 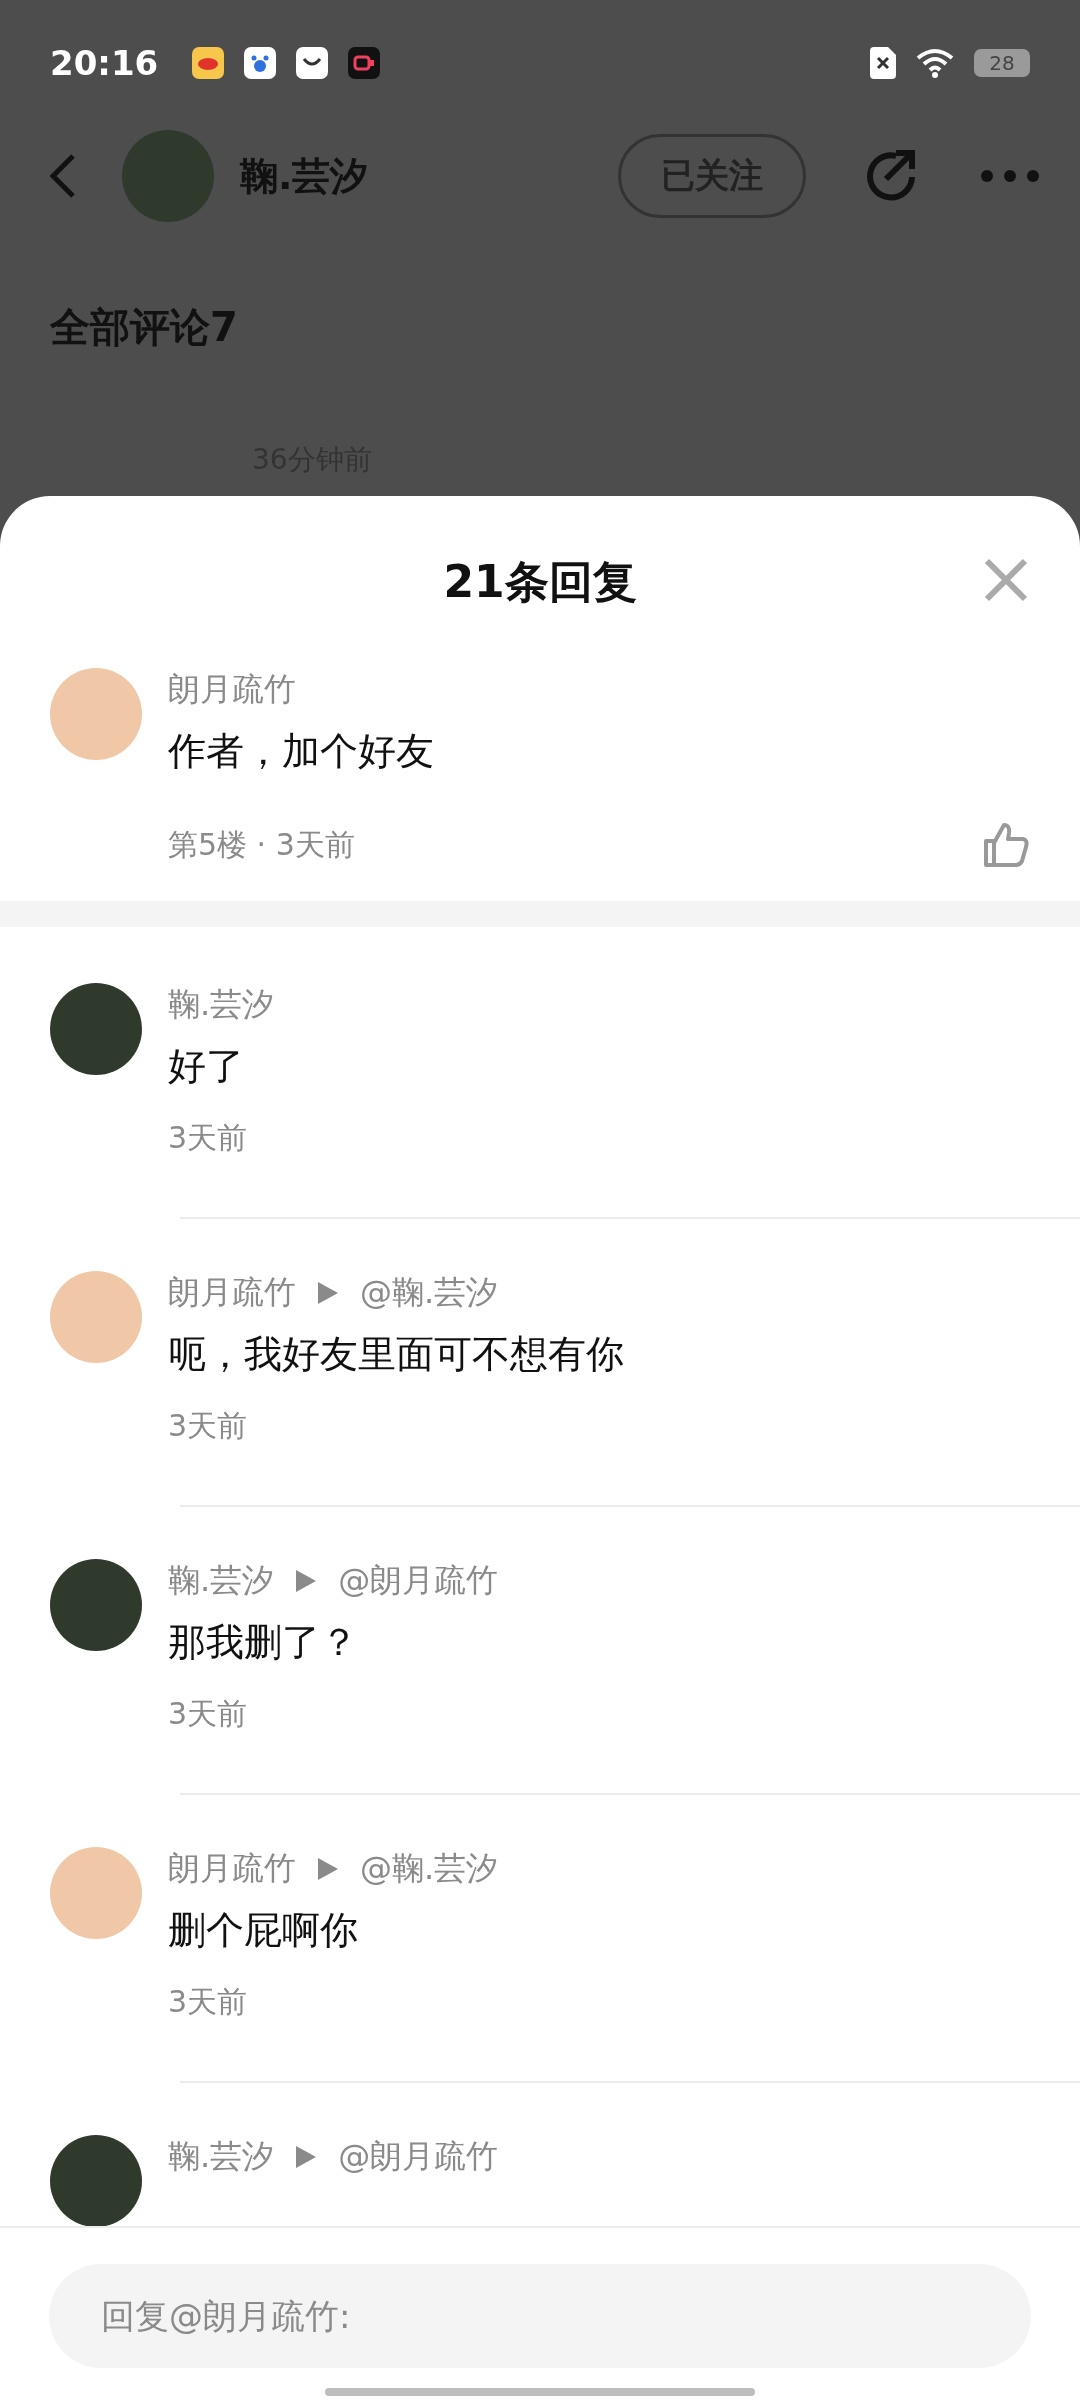 I want to click on like-button, so click(x=1006, y=845).